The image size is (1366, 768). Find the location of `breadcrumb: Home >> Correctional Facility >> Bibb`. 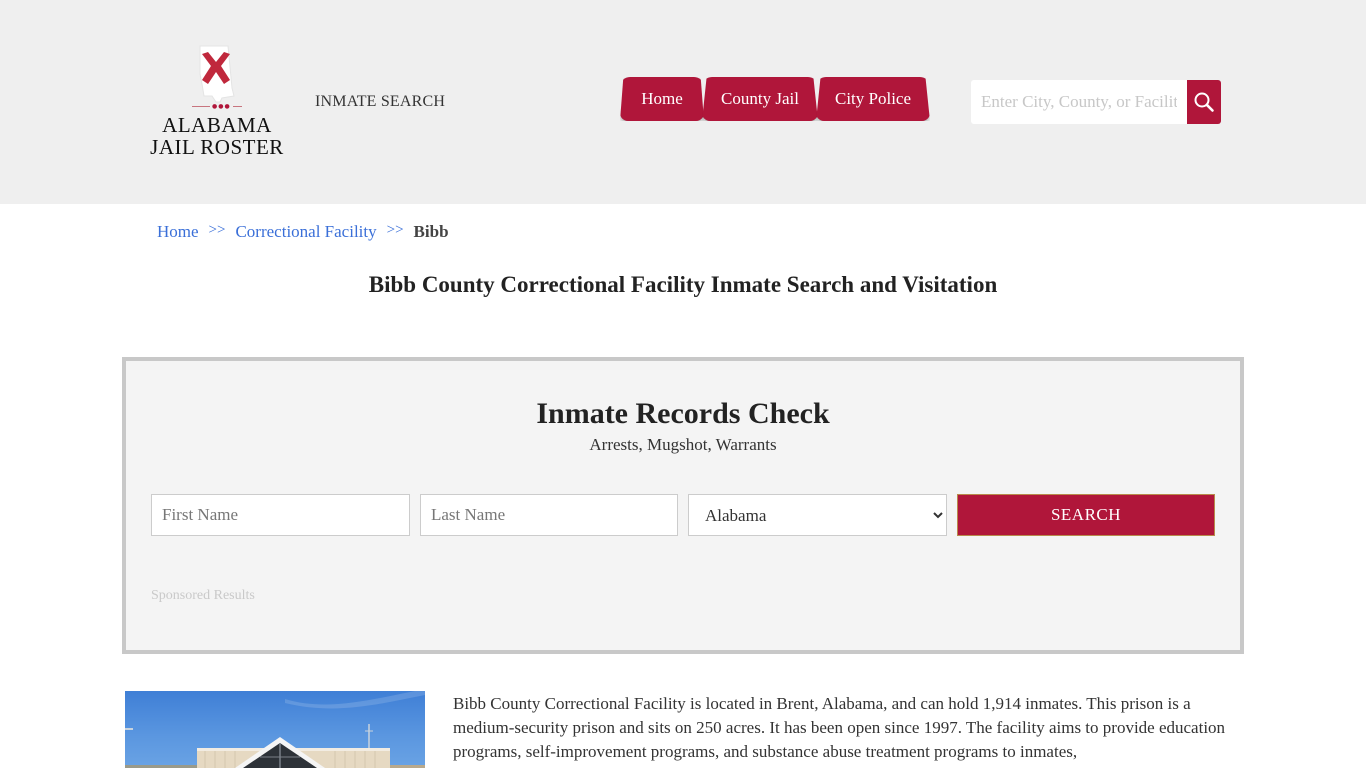

breadcrumb: Home >> Correctional Facility >> Bibb is located at coordinates (303, 232).